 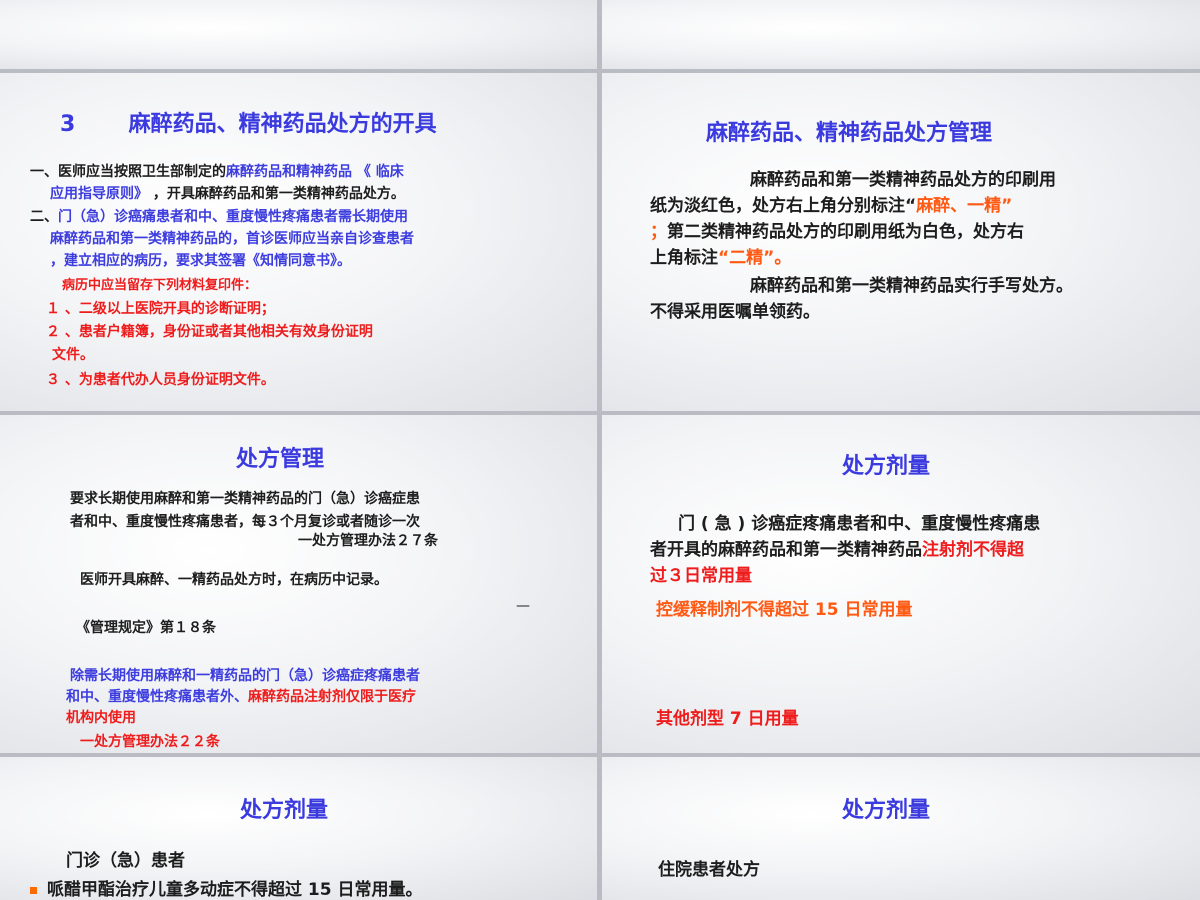 I want to click on bullet-text: 哌醋甲酯治疗儿童多动症不得超过 15 日常用量。, so click(x=235, y=890).